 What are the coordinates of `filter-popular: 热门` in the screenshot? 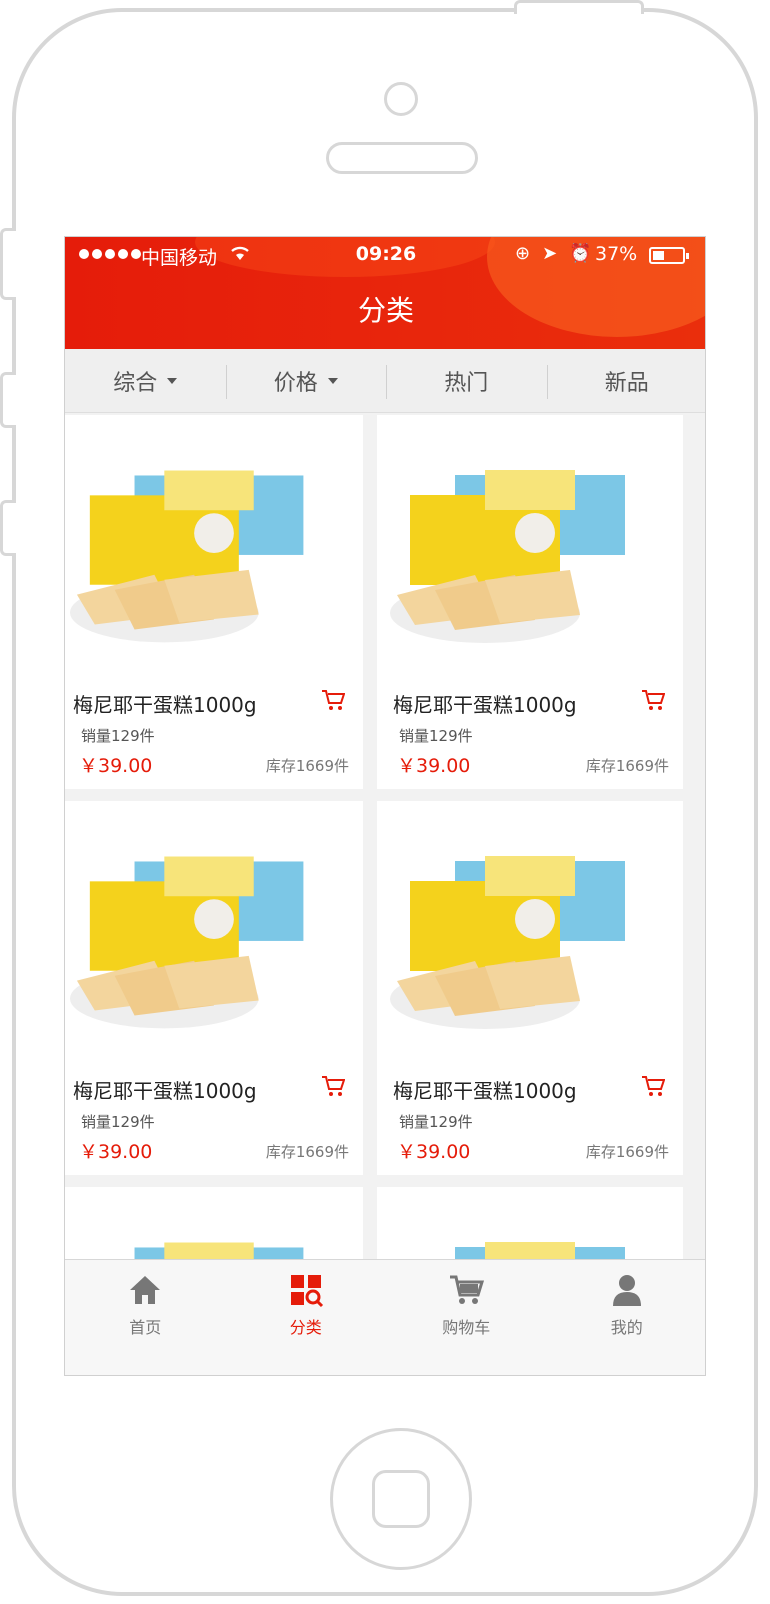 It's located at (466, 380).